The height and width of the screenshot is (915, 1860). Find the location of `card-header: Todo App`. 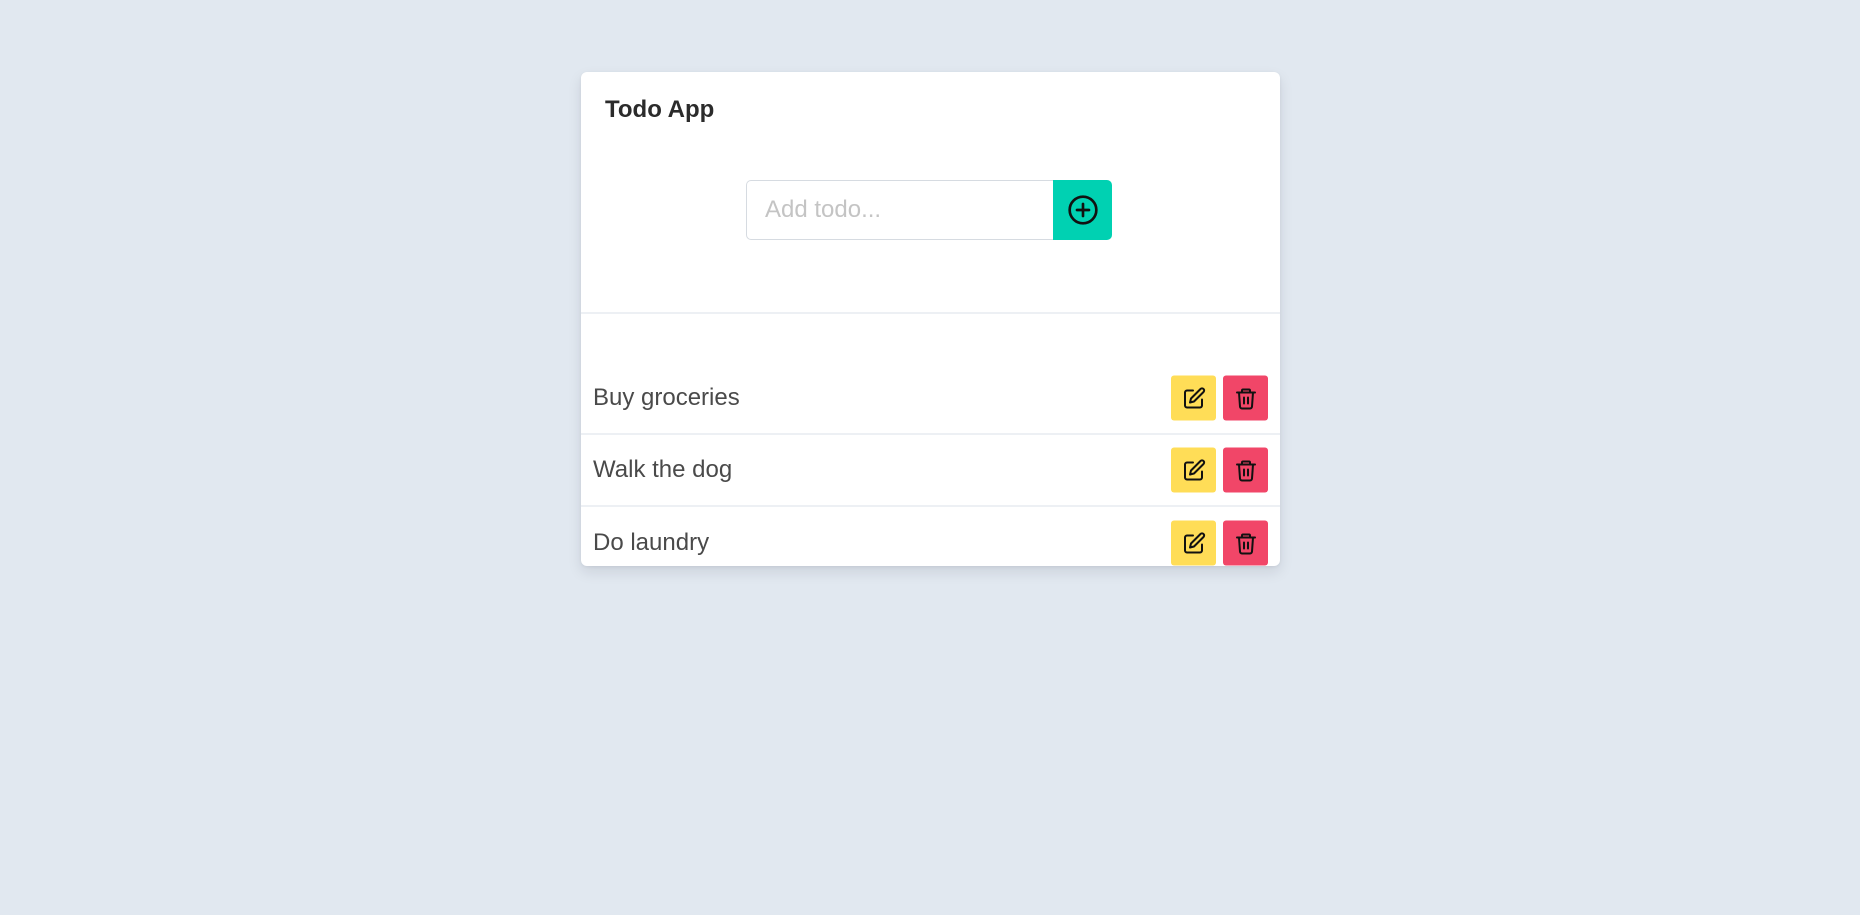

card-header: Todo App is located at coordinates (930, 193).